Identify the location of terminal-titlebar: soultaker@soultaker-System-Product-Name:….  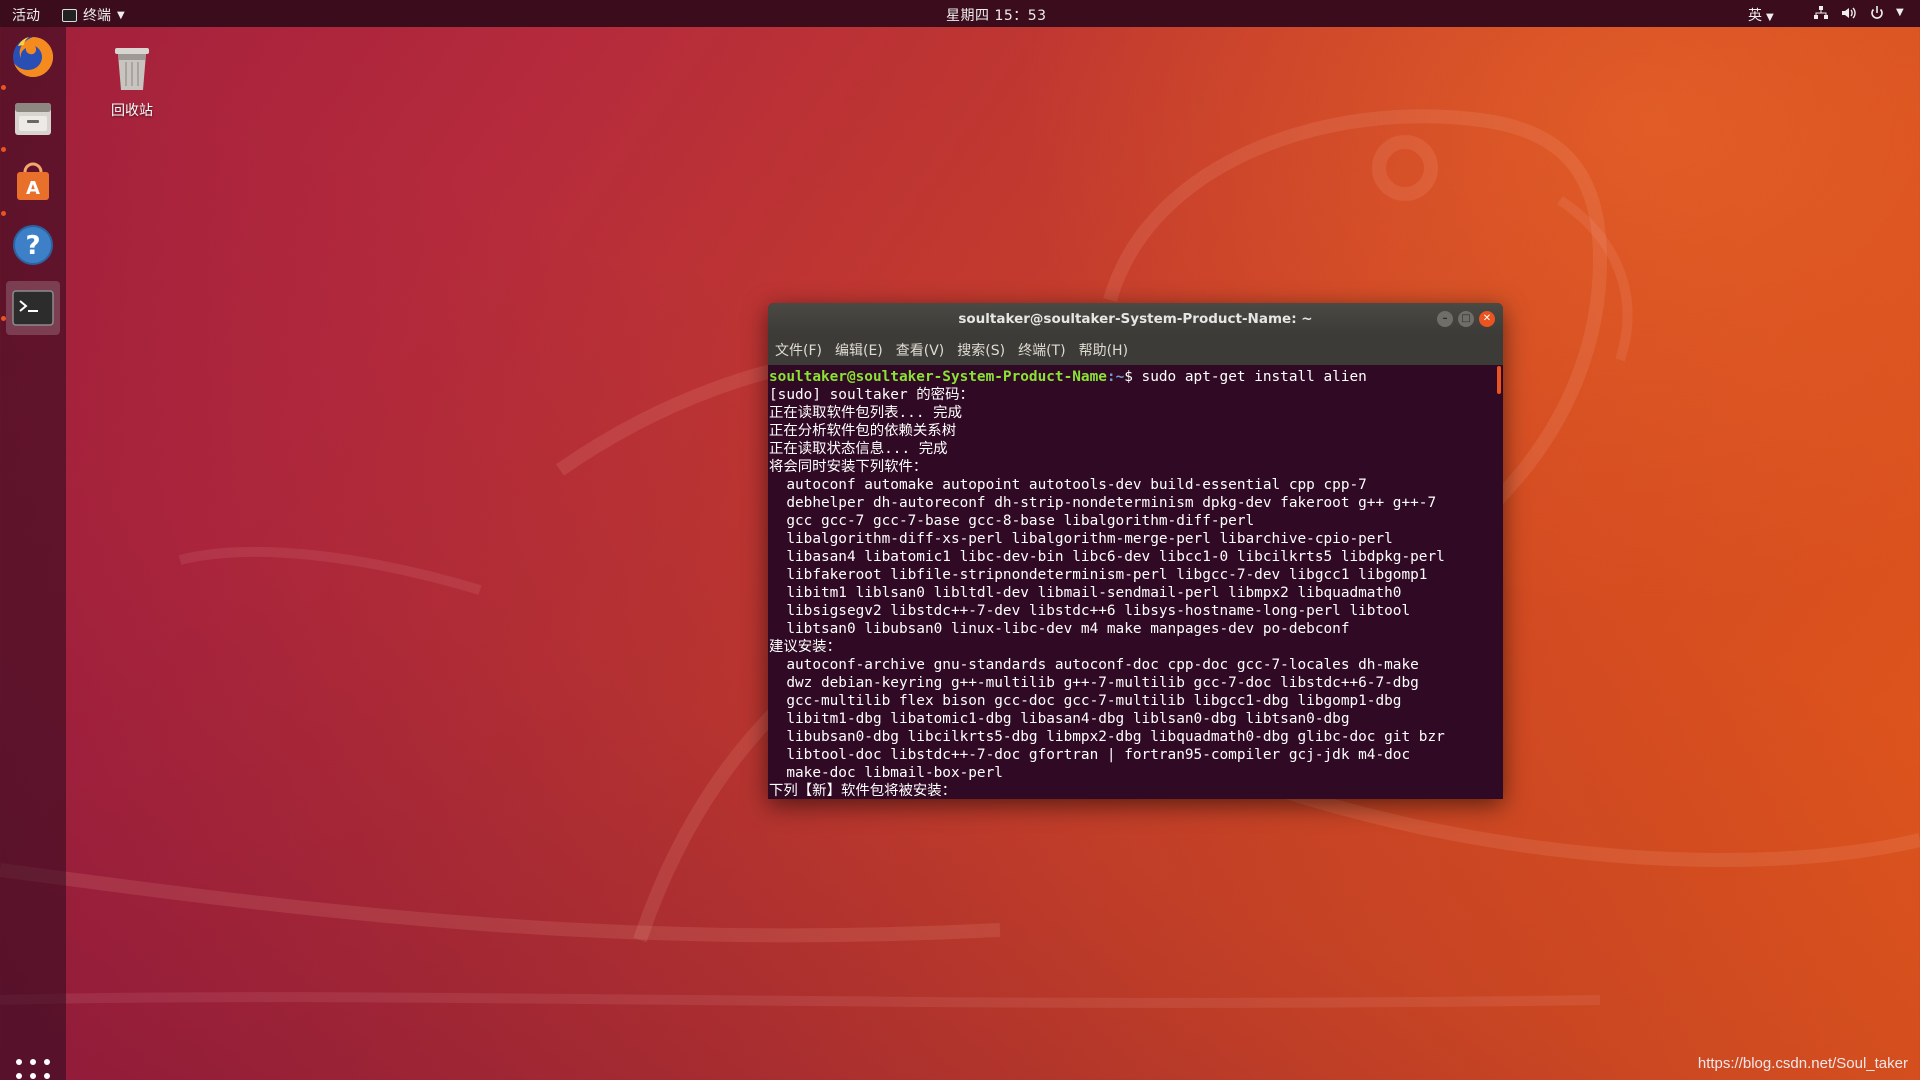
(1135, 319).